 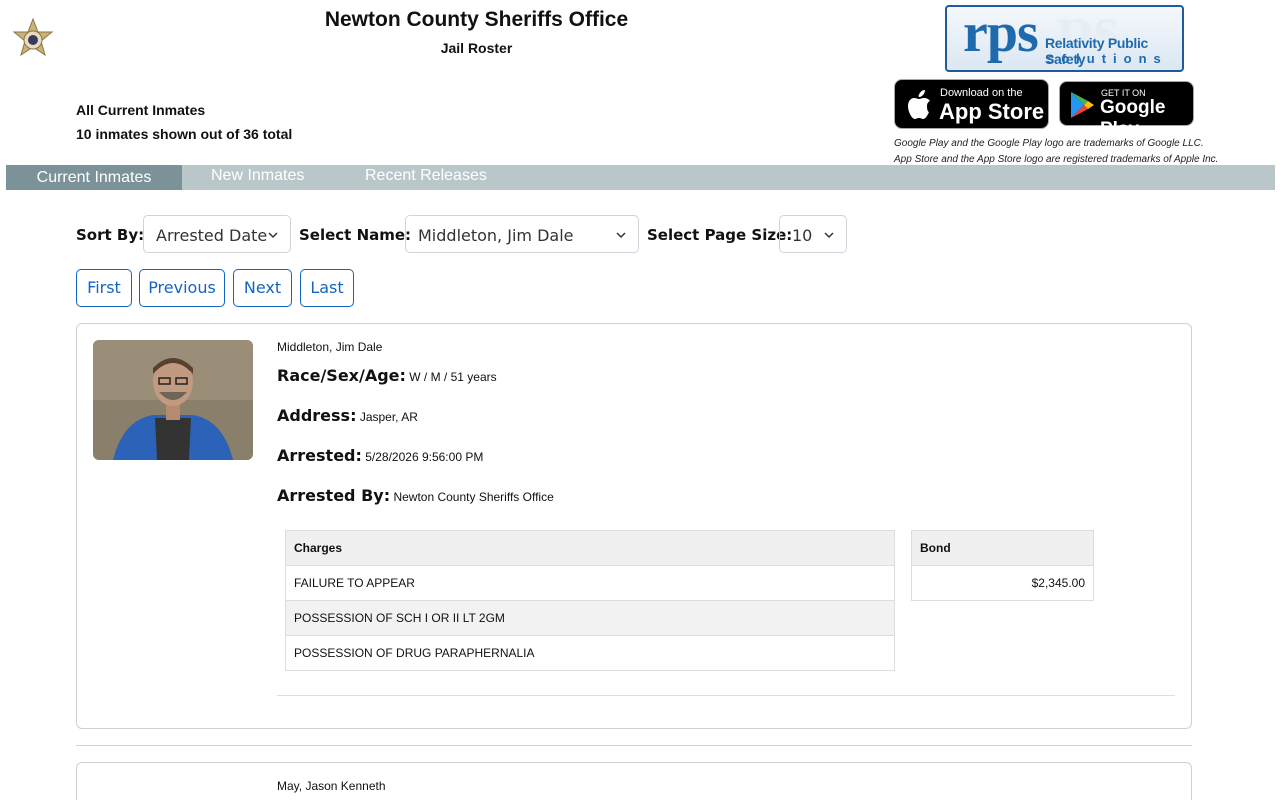 What do you see at coordinates (981, 93) in the screenshot?
I see `app-store-small-text: Download on the` at bounding box center [981, 93].